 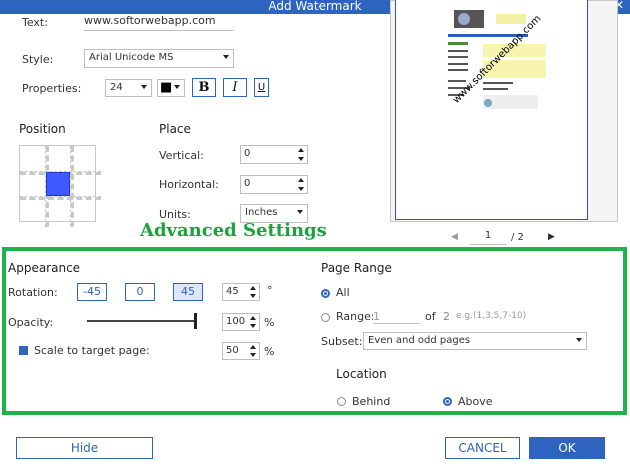 What do you see at coordinates (31, 322) in the screenshot?
I see `opacity-label: Opacity:` at bounding box center [31, 322].